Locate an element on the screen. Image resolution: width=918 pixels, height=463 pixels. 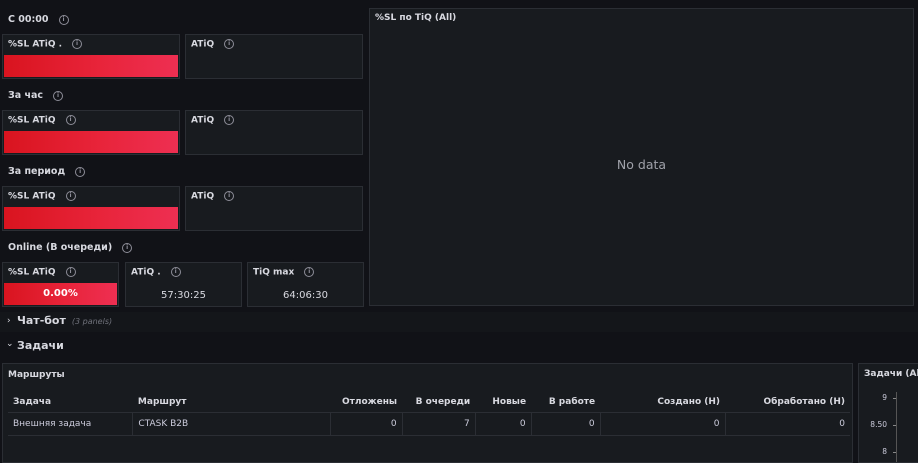
panel-title: ATiQ .i is located at coordinates (156, 272).